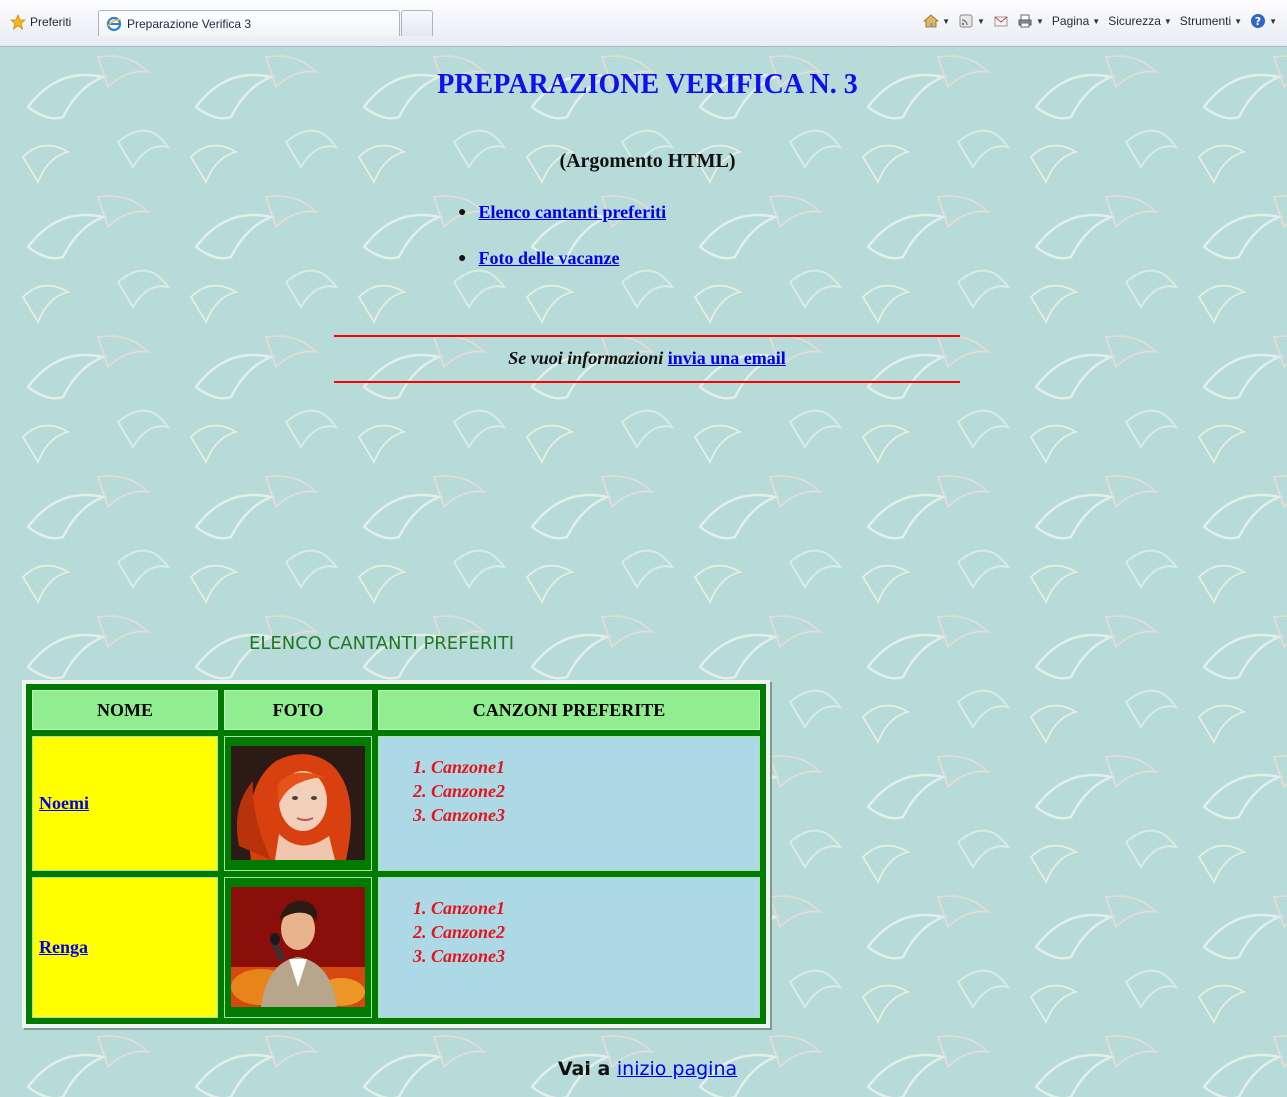 This screenshot has height=1097, width=1287. I want to click on menu-pagina-label: Pagina, so click(1070, 21).